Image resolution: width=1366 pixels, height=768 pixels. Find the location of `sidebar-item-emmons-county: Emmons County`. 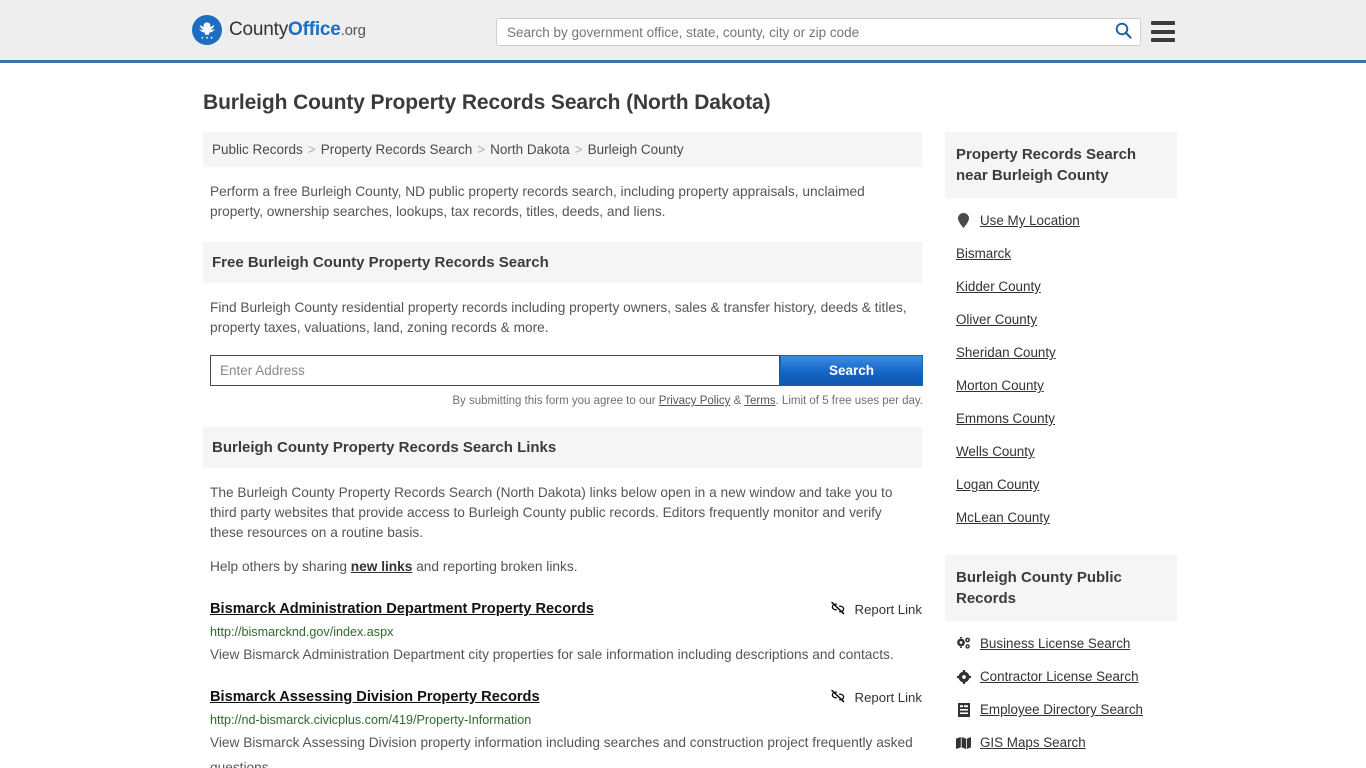

sidebar-item-emmons-county: Emmons County is located at coordinates (1061, 418).